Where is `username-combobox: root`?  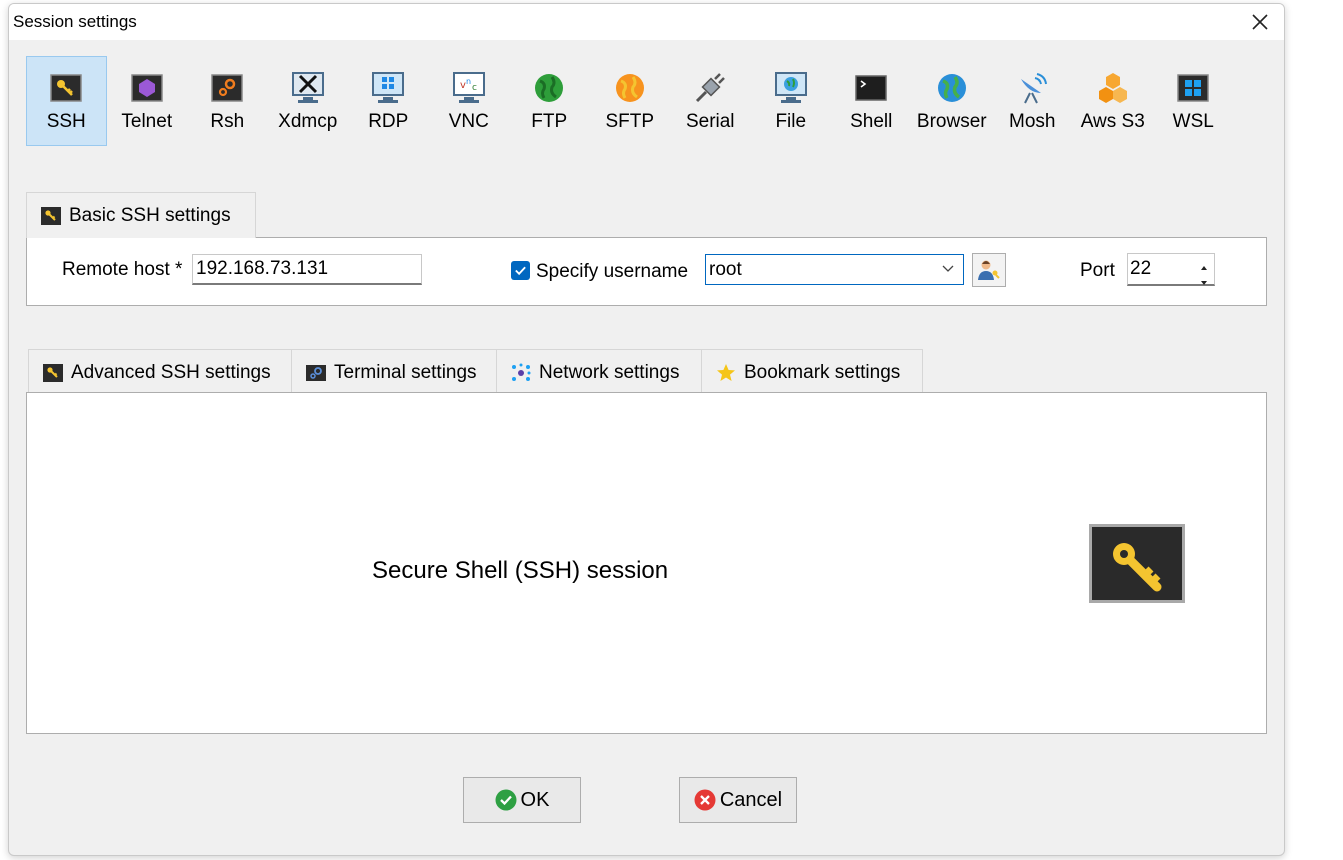 username-combobox: root is located at coordinates (834, 269).